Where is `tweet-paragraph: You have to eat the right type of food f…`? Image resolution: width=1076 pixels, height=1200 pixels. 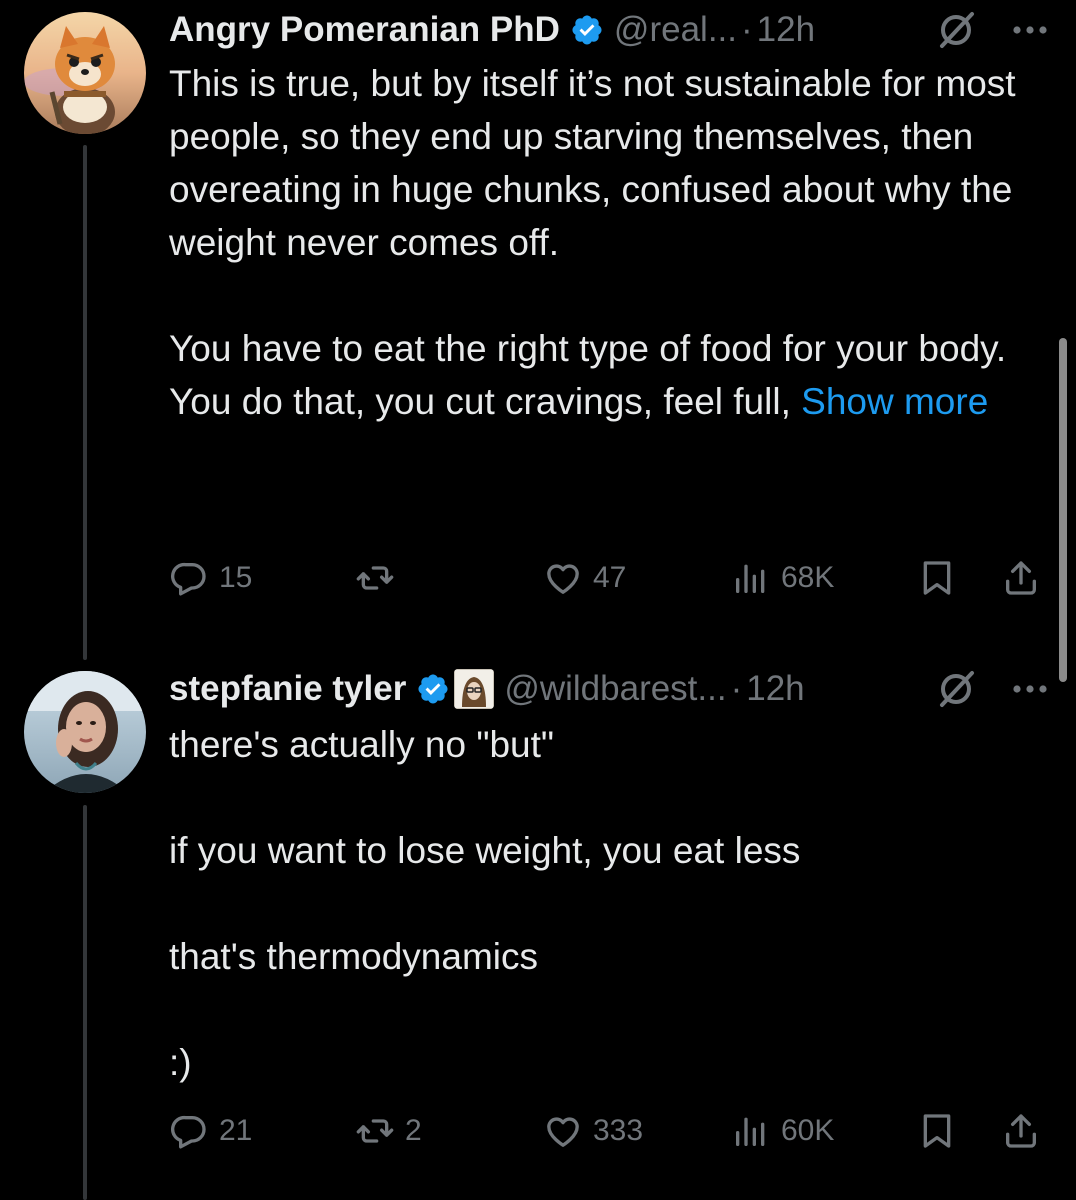
tweet-paragraph: You have to eat the right type of food f… is located at coordinates (602, 375).